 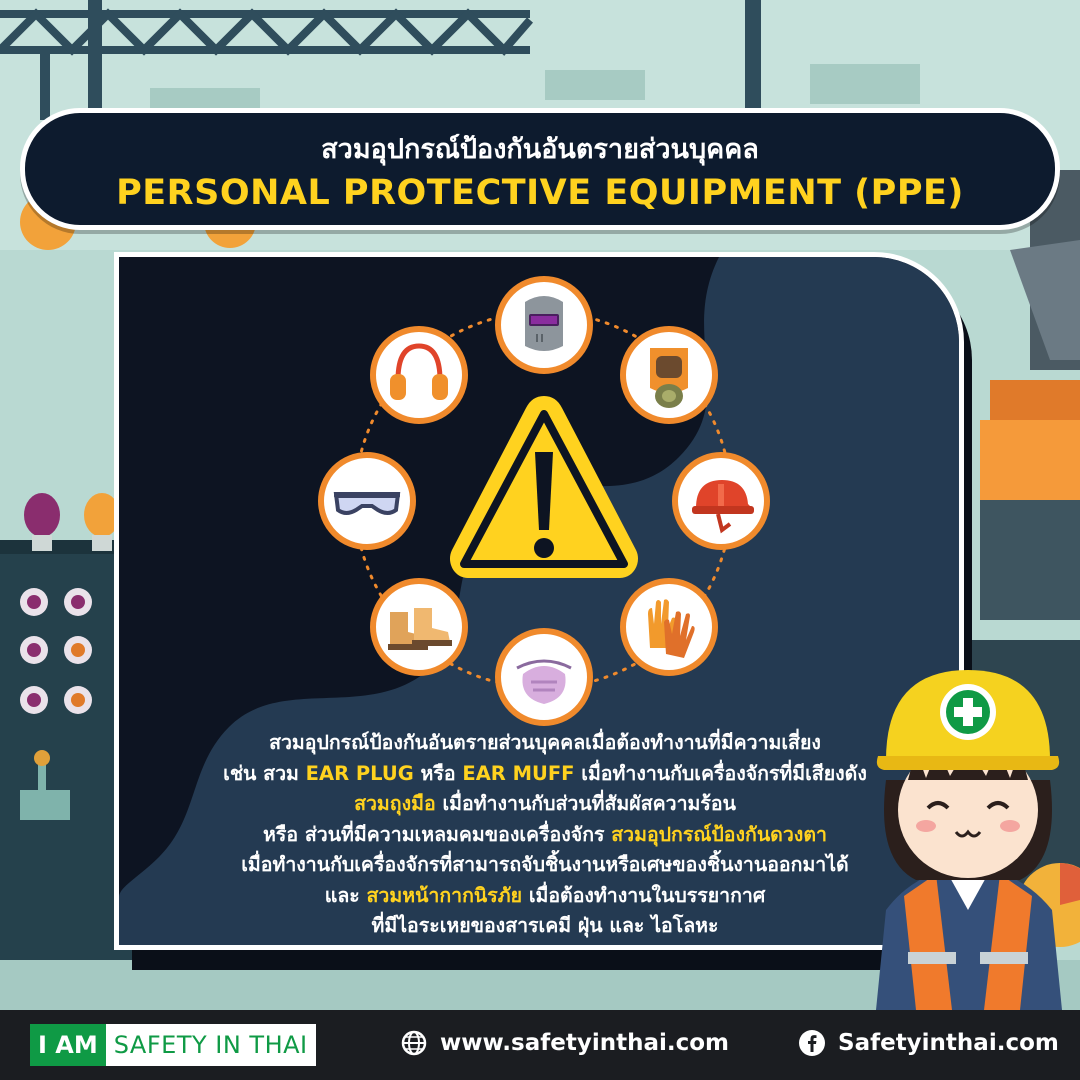 What do you see at coordinates (210, 1045) in the screenshot?
I see `brand-name: SAFETY IN THAI` at bounding box center [210, 1045].